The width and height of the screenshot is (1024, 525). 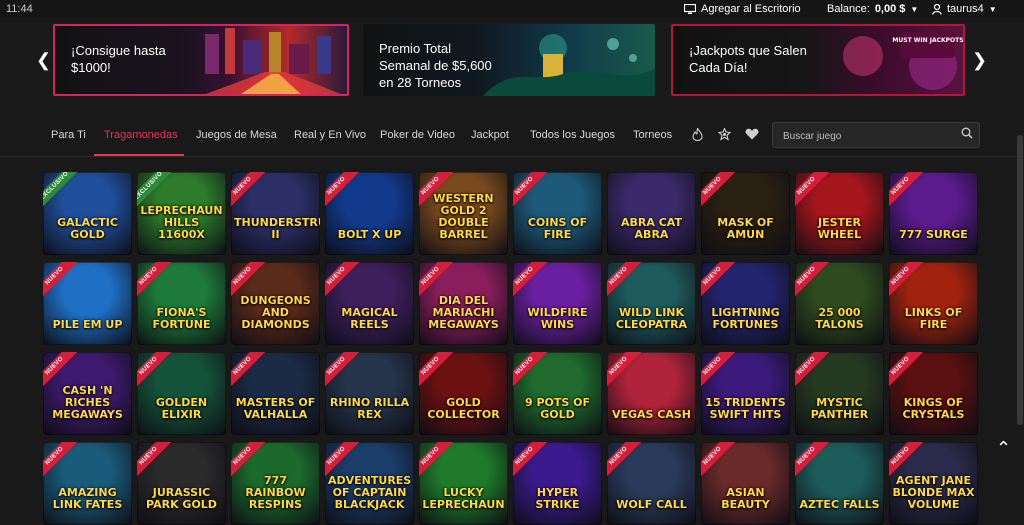 What do you see at coordinates (87, 213) in the screenshot?
I see `game-tile: EXCLUSIVO Galactic Gold` at bounding box center [87, 213].